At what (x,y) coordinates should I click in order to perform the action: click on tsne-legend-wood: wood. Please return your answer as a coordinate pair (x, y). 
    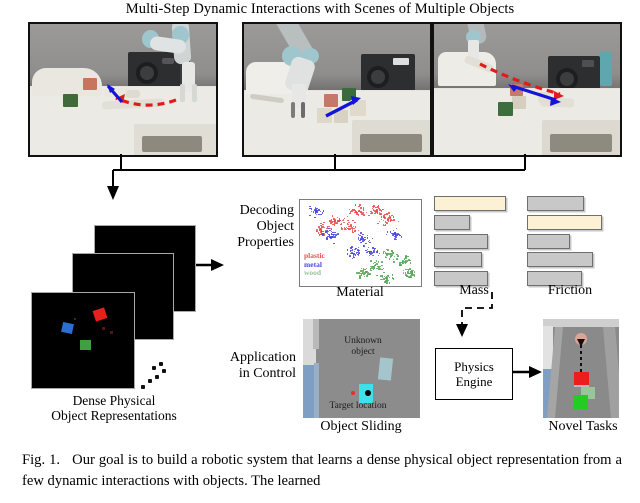
    Looking at the image, I should click on (313, 272).